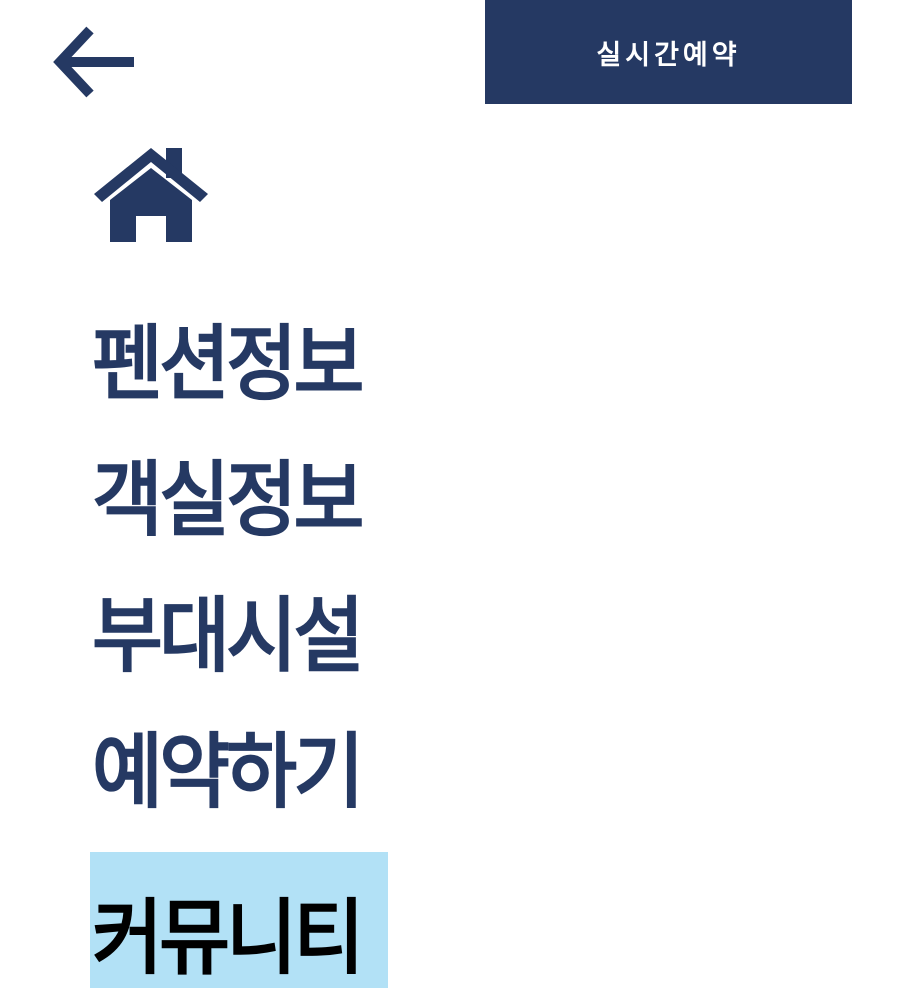  Describe the element at coordinates (228, 938) in the screenshot. I see `menu-item-label: 커뮤니티` at that location.